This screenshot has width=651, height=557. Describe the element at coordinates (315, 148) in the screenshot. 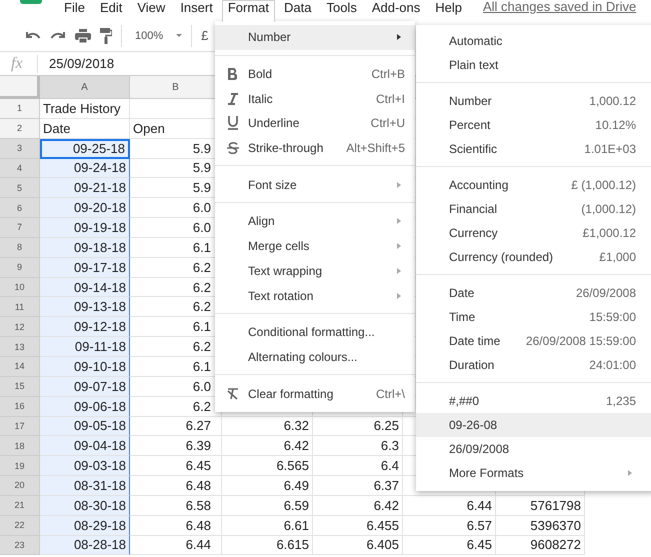

I see `menu-option: Strike-through Alt+Shift+5` at that location.